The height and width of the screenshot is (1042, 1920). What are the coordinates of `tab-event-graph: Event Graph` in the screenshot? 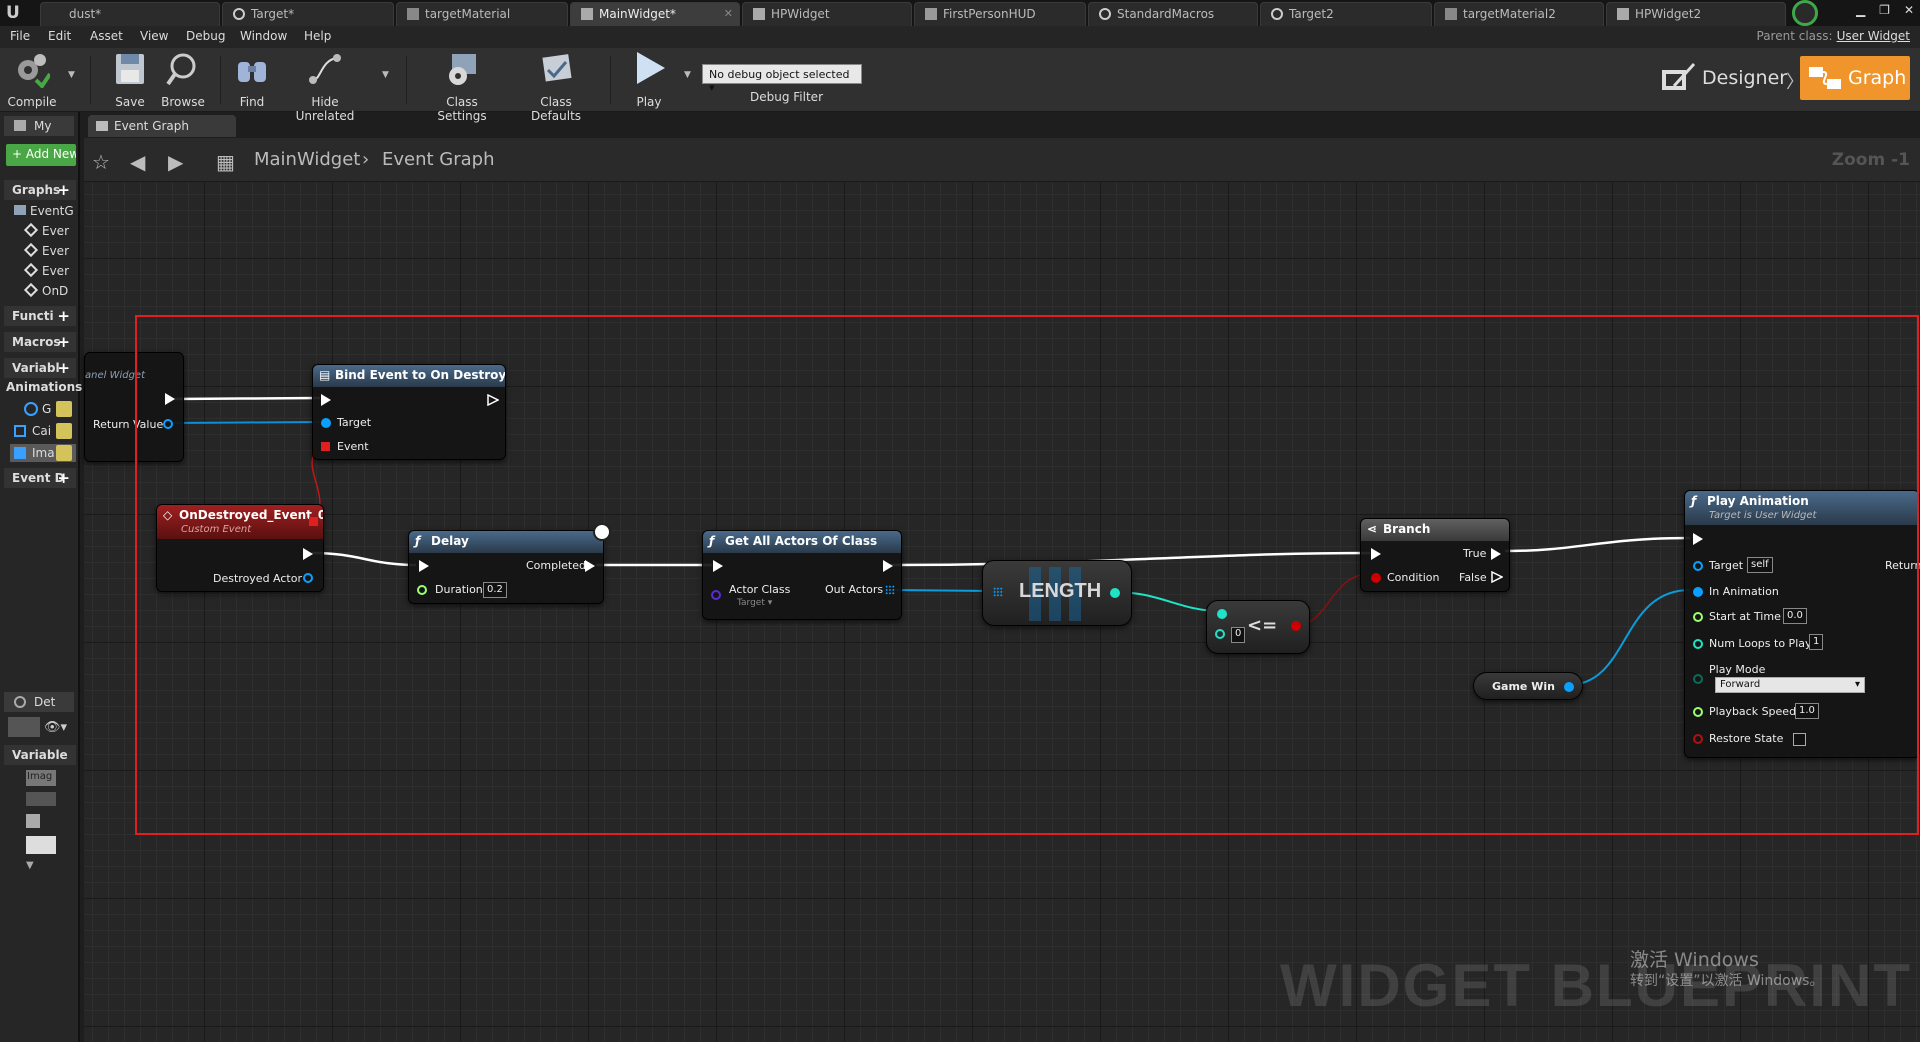 It's located at (162, 126).